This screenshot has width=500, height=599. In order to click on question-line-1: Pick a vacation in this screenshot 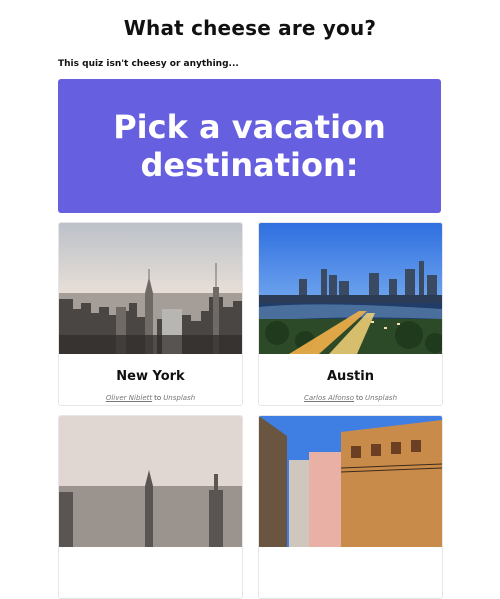, I will do `click(249, 127)`.